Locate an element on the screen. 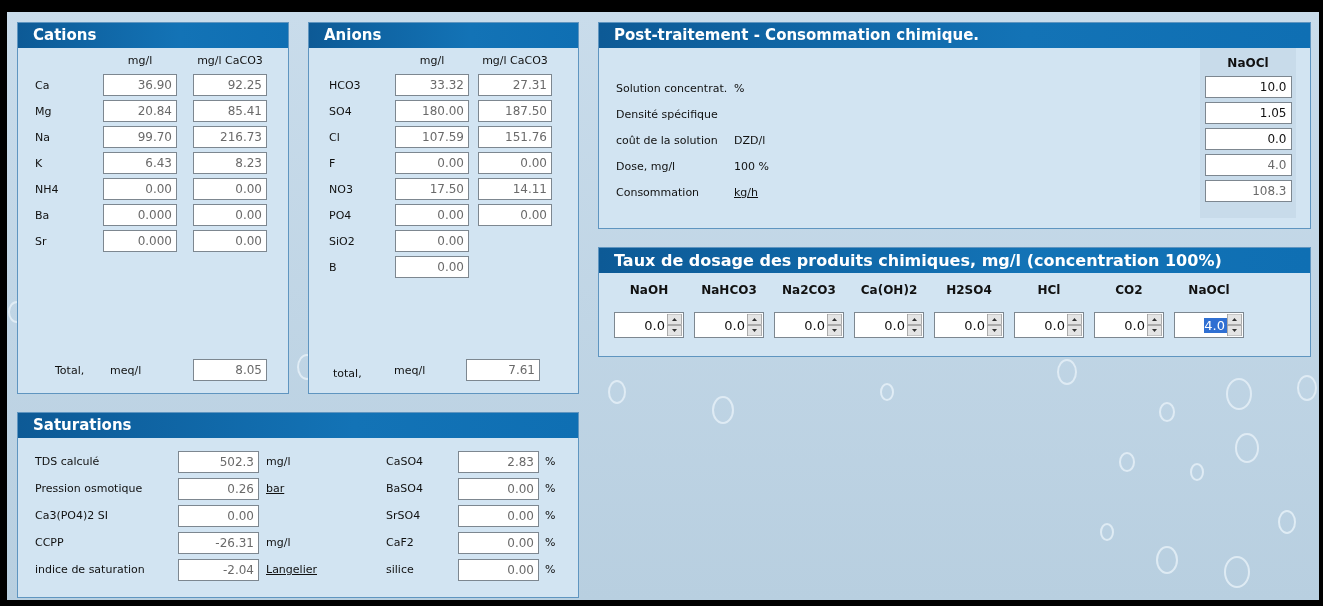 The image size is (1323, 606). column-header: NaOCl is located at coordinates (1248, 63).